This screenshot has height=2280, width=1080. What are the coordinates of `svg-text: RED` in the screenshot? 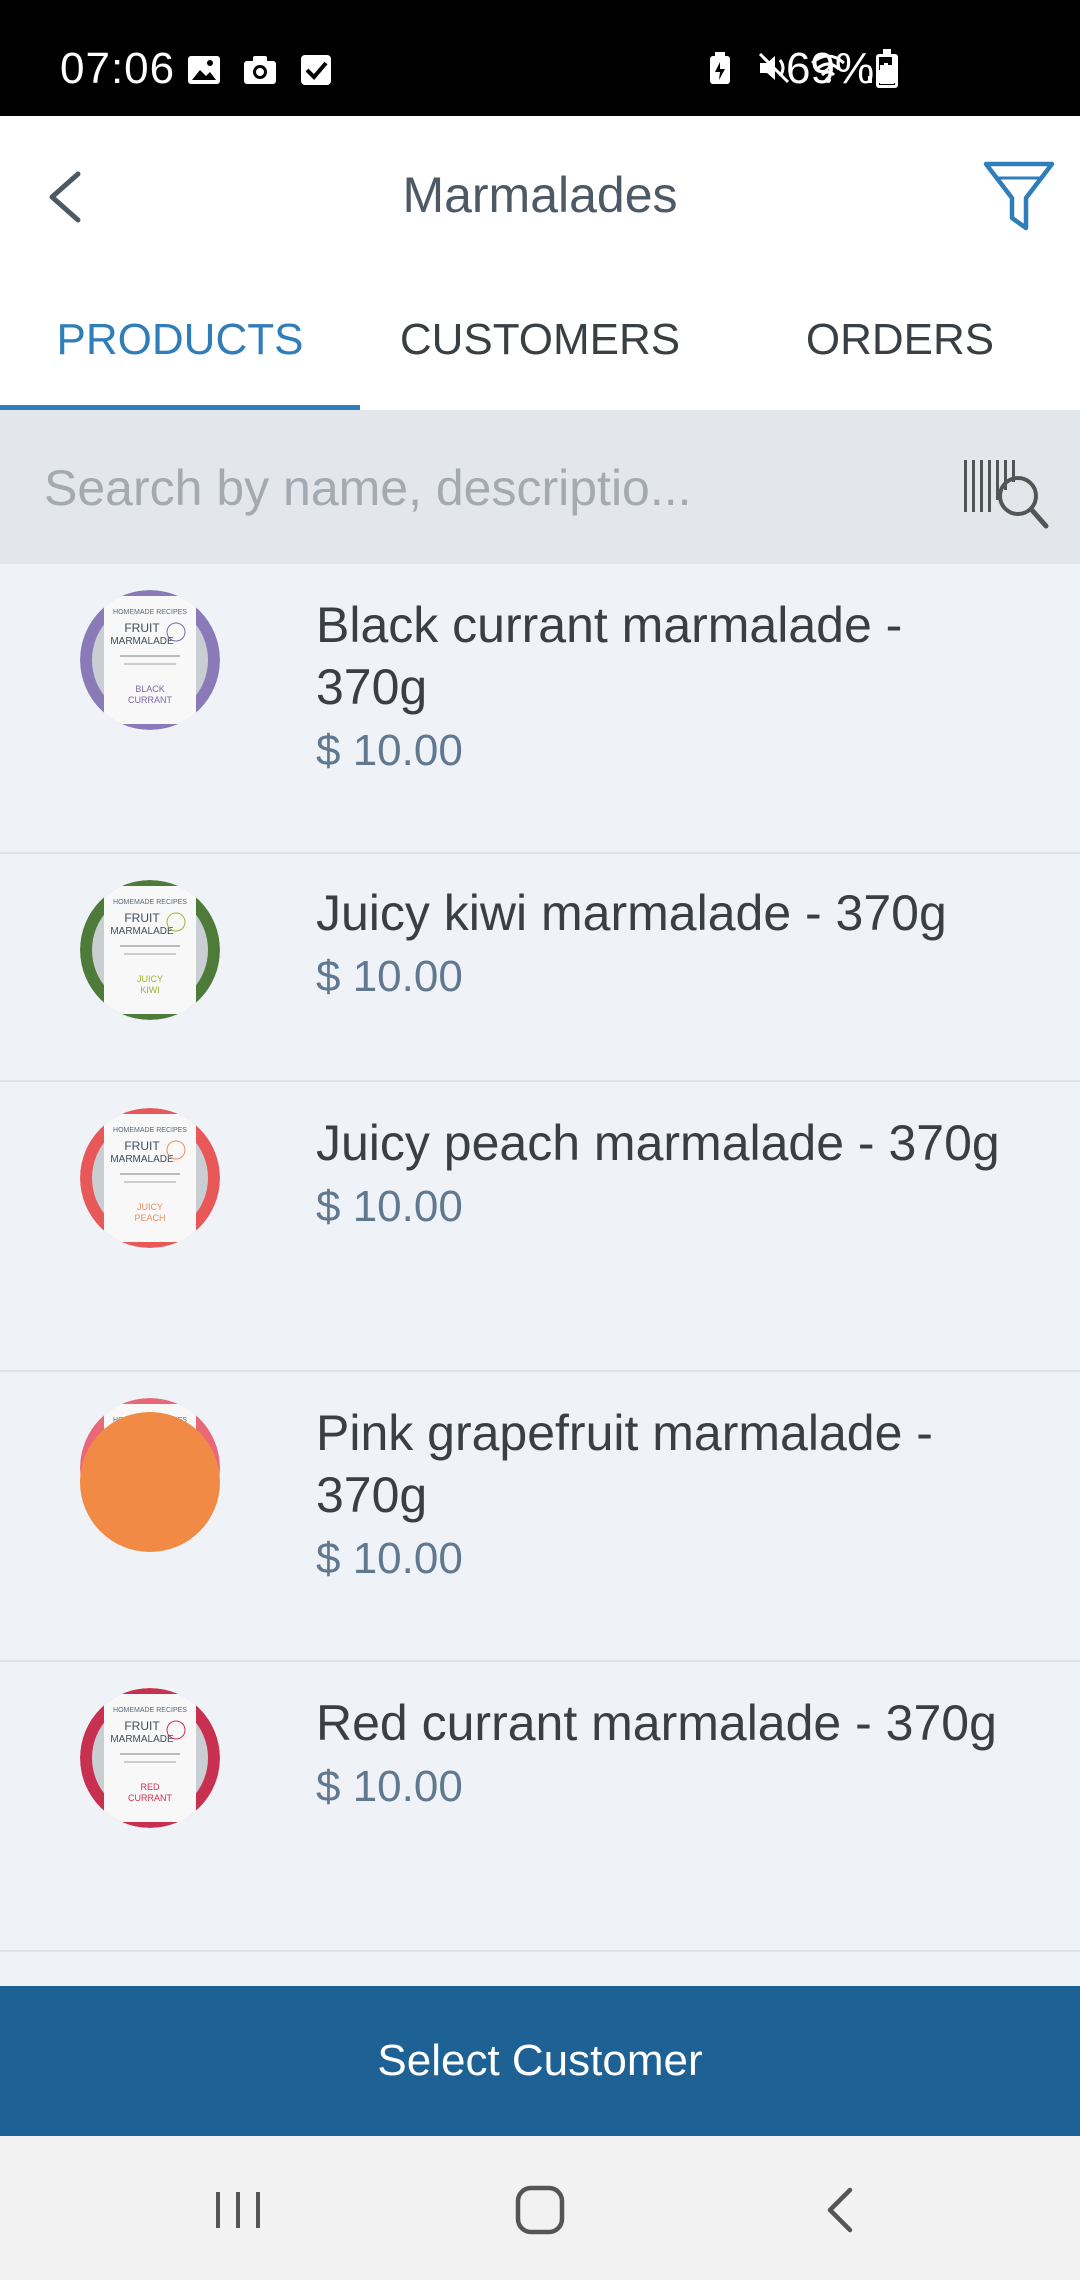 It's located at (150, 1787).